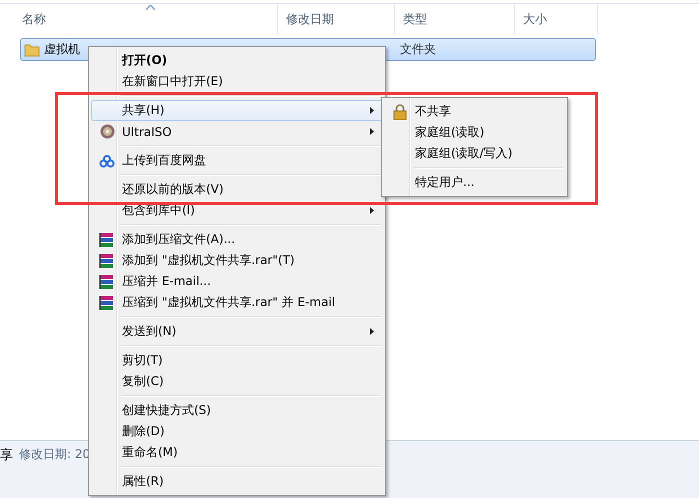 Image resolution: width=699 pixels, height=498 pixels. I want to click on file-type: 文件夹, so click(418, 49).